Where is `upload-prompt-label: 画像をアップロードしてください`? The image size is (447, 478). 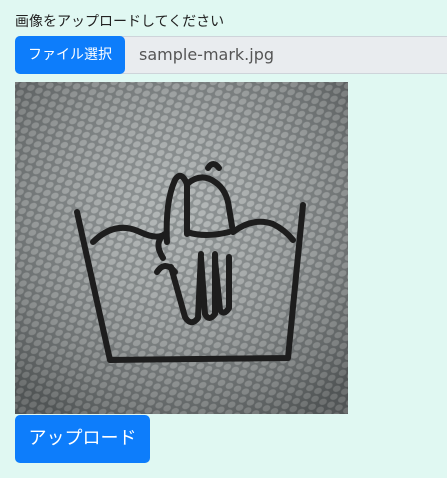 upload-prompt-label: 画像をアップロードしてください is located at coordinates (120, 22).